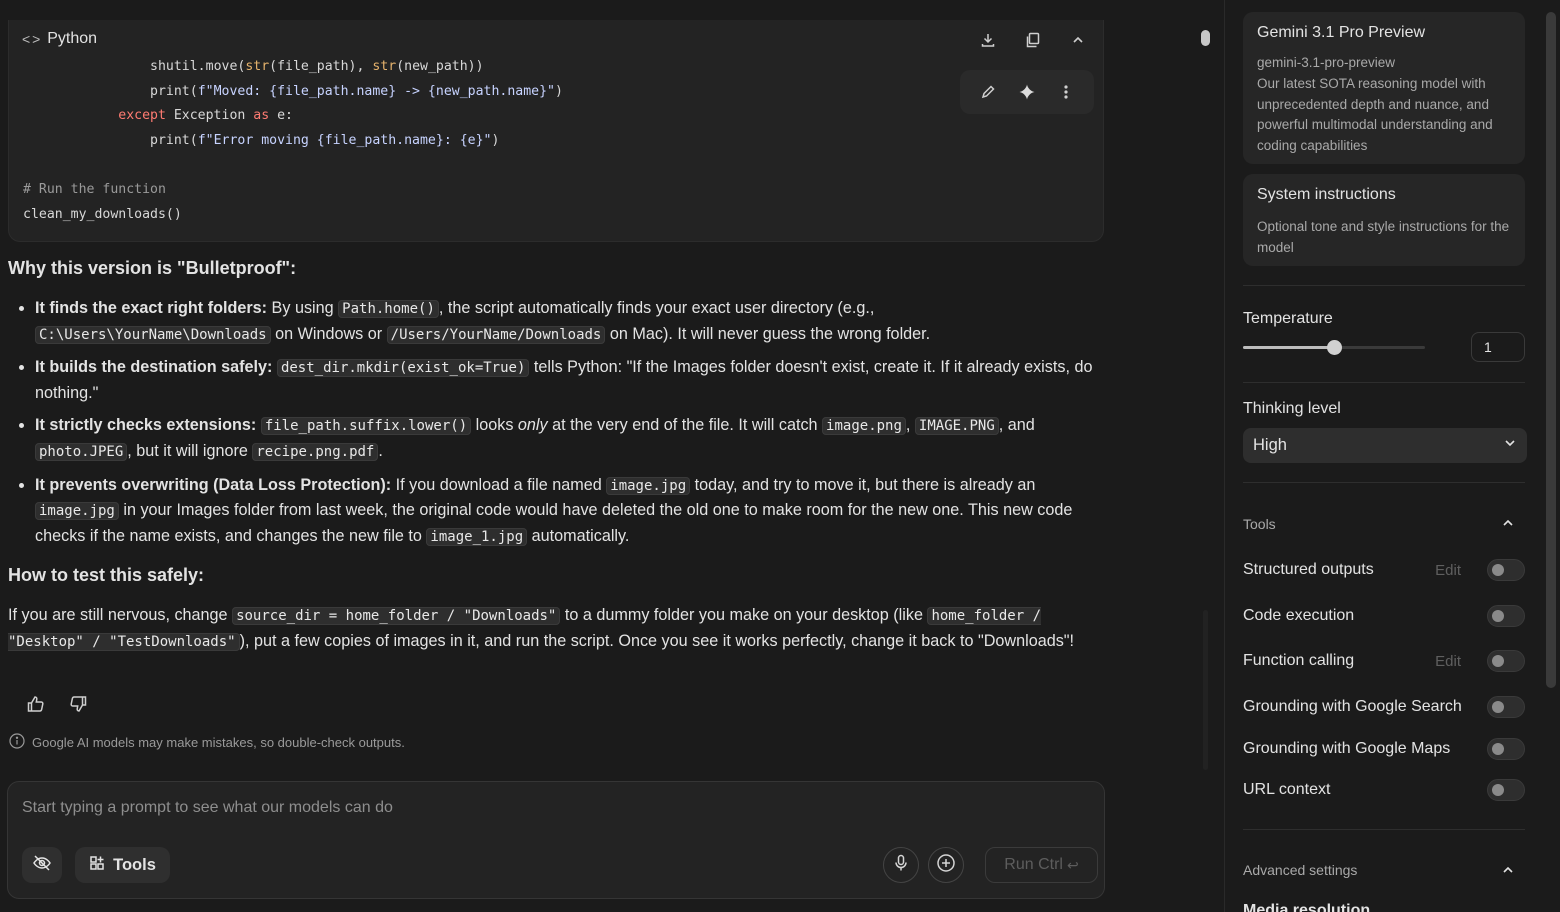  Describe the element at coordinates (1308, 569) in the screenshot. I see `tool-name: Structured outputs` at that location.